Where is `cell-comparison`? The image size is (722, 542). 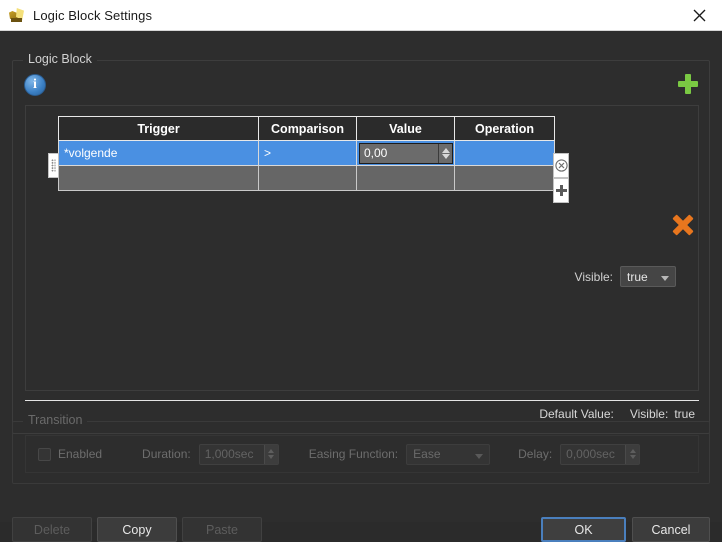 cell-comparison is located at coordinates (307, 178).